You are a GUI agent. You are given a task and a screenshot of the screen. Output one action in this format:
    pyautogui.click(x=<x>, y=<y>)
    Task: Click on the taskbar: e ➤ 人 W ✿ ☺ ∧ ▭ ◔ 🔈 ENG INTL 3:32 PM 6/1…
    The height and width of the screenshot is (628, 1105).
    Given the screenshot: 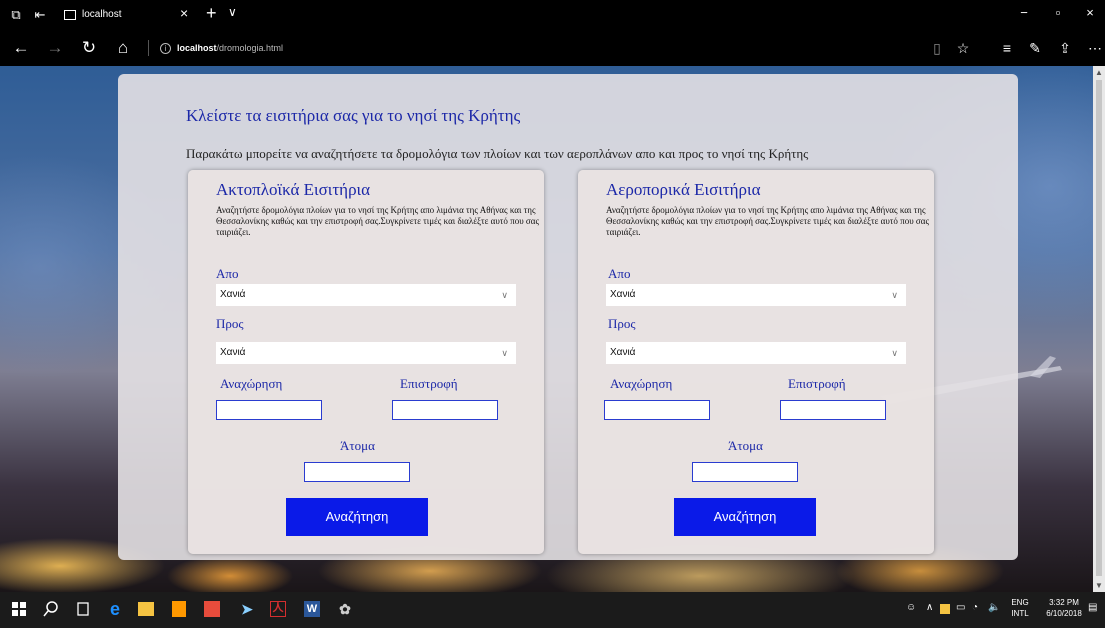 What is the action you would take?
    pyautogui.click(x=552, y=610)
    